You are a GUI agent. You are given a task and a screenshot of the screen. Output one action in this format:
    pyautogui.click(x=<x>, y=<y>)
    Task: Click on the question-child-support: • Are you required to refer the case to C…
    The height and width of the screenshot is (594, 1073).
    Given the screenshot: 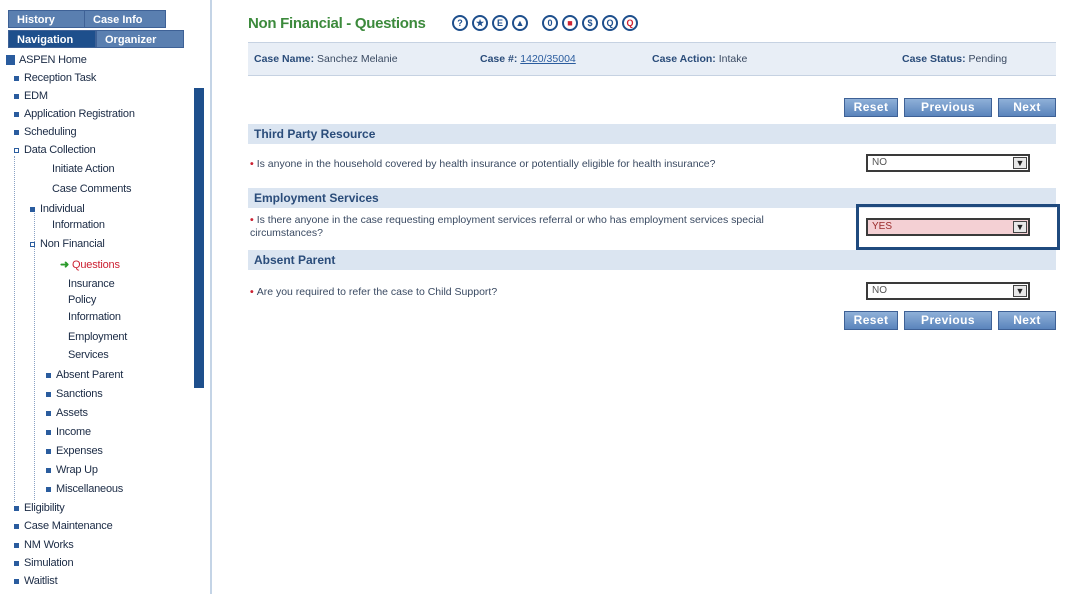 What is the action you would take?
    pyautogui.click(x=374, y=292)
    